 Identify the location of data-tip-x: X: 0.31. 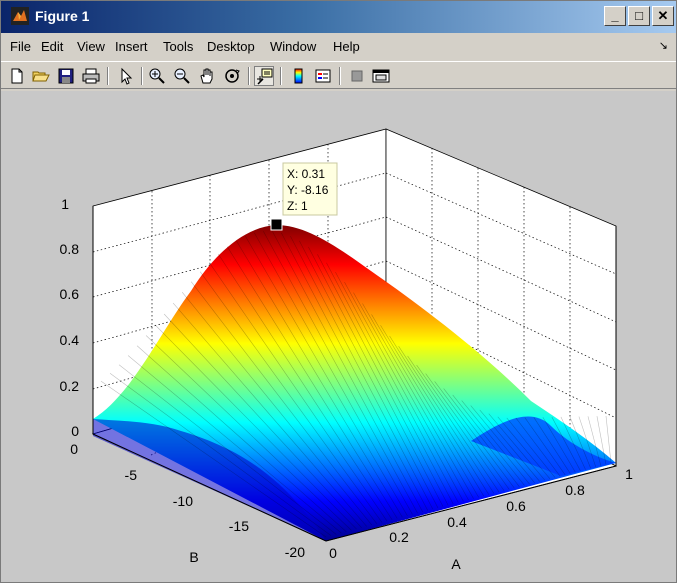
(306, 174).